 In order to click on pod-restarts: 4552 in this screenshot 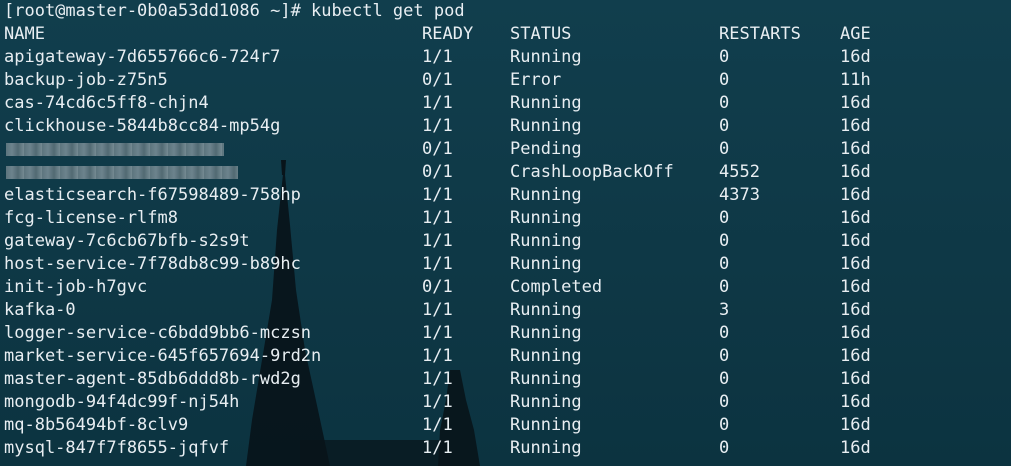, I will do `click(739, 172)`.